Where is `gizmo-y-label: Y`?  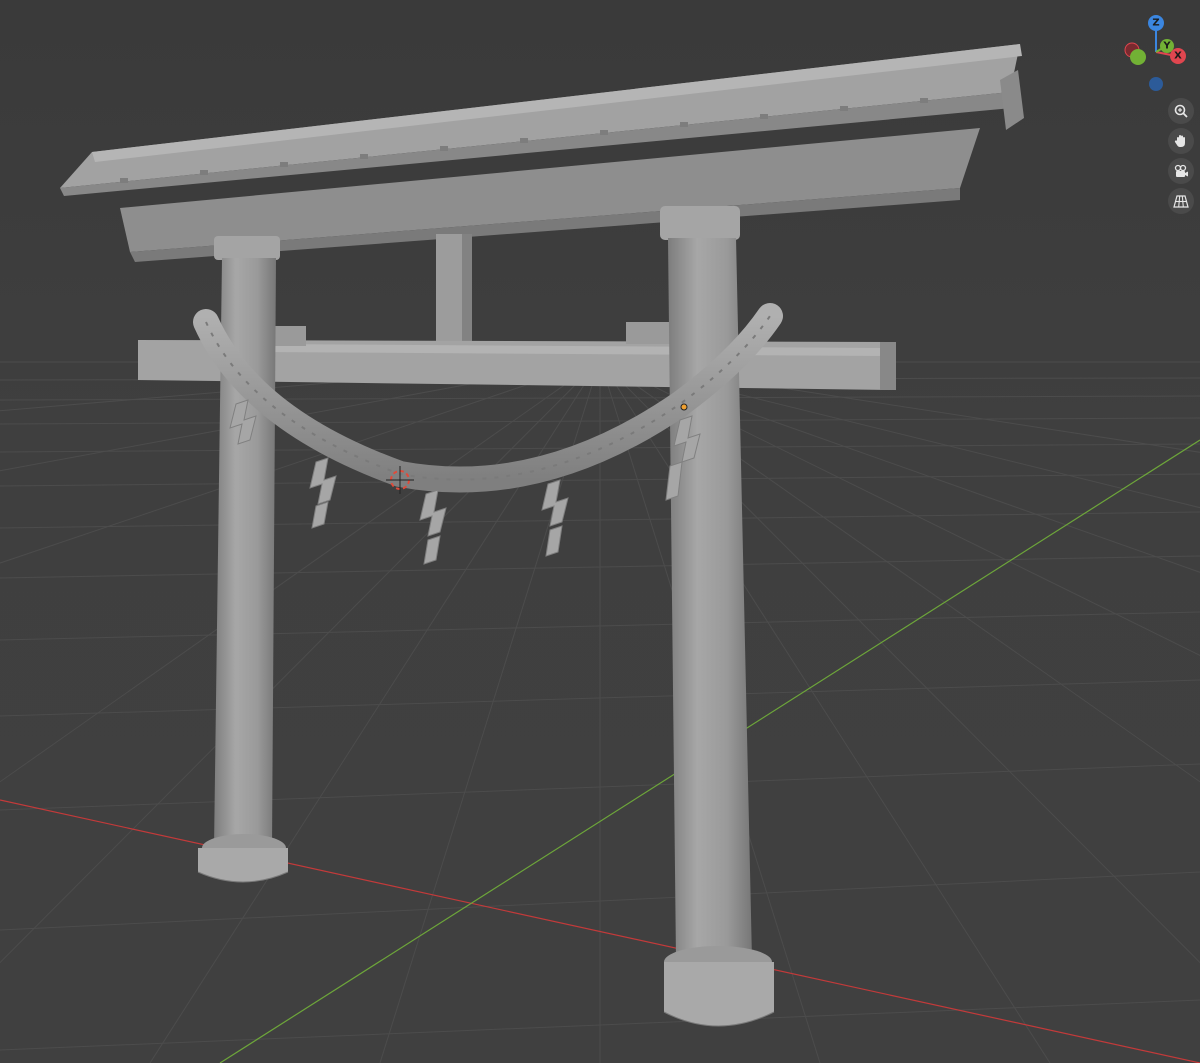
gizmo-y-label: Y is located at coordinates (1166, 46).